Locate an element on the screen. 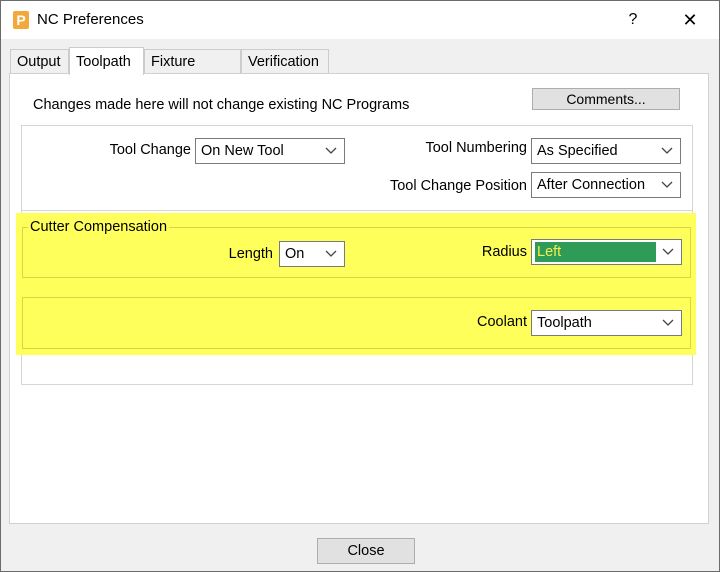 This screenshot has width=720, height=572. coolant-label: Coolant is located at coordinates (502, 322).